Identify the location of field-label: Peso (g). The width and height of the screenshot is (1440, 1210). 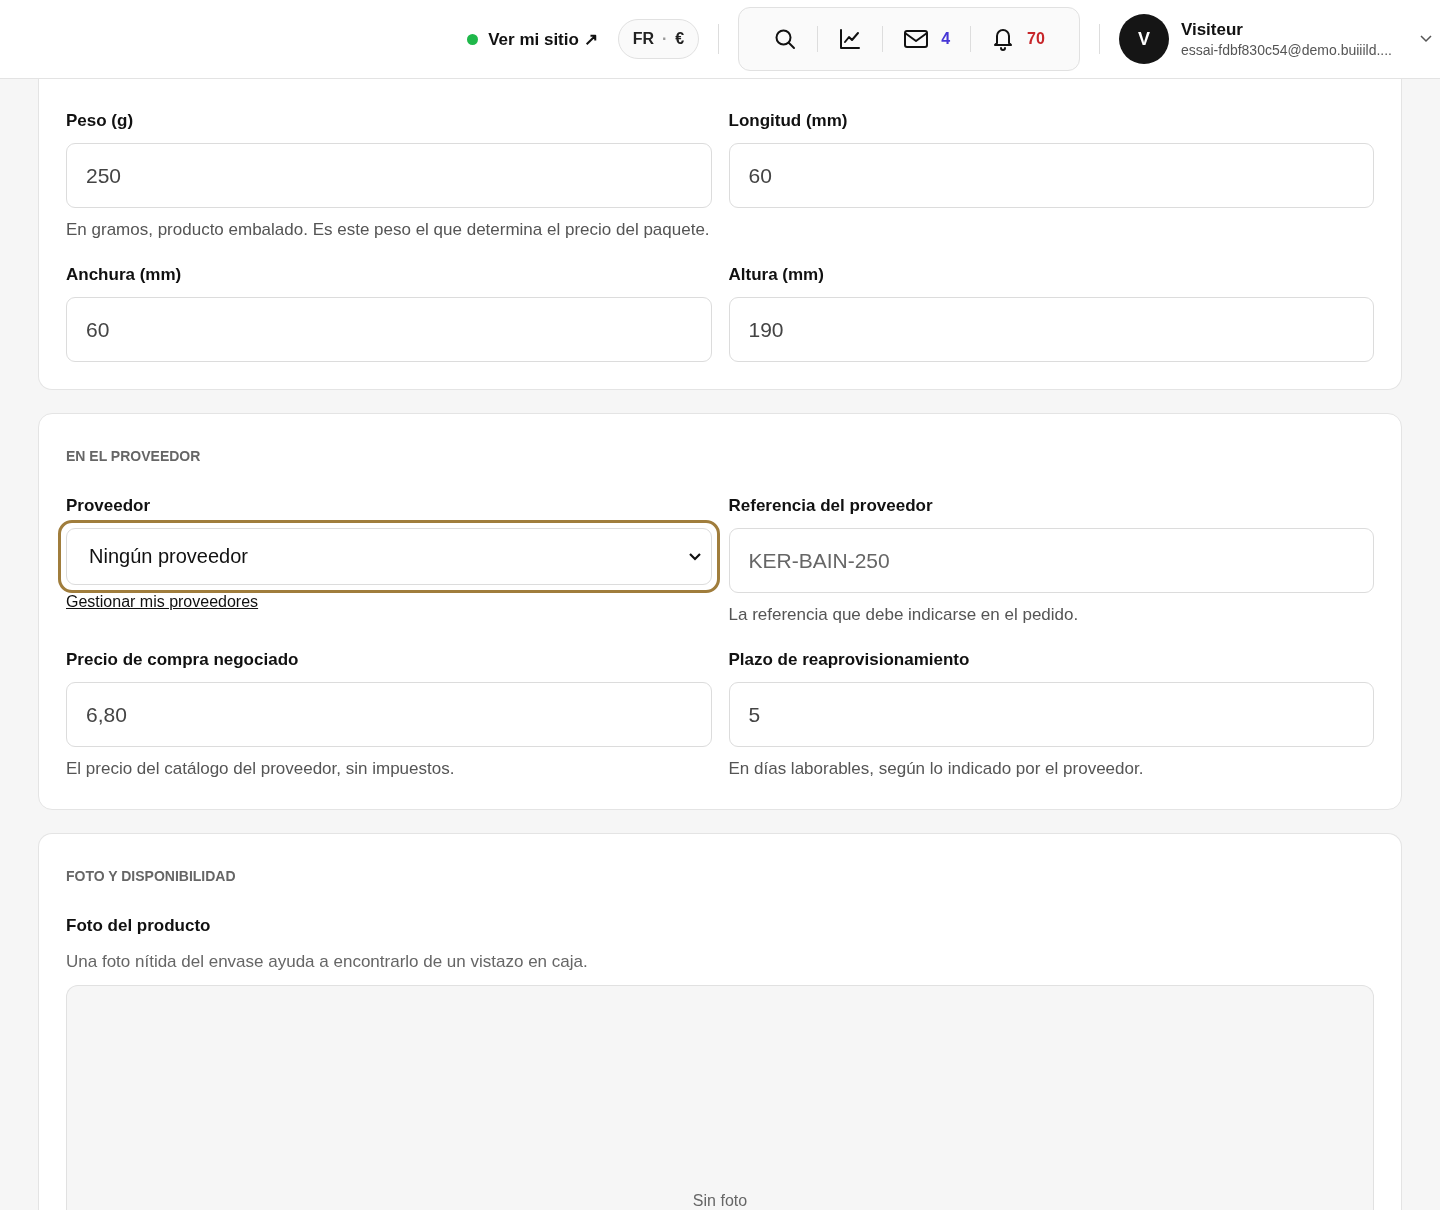
(100, 121).